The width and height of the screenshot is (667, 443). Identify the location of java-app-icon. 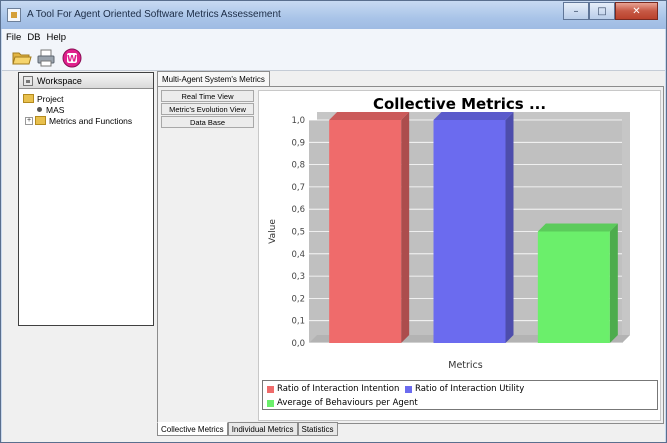
(14, 15).